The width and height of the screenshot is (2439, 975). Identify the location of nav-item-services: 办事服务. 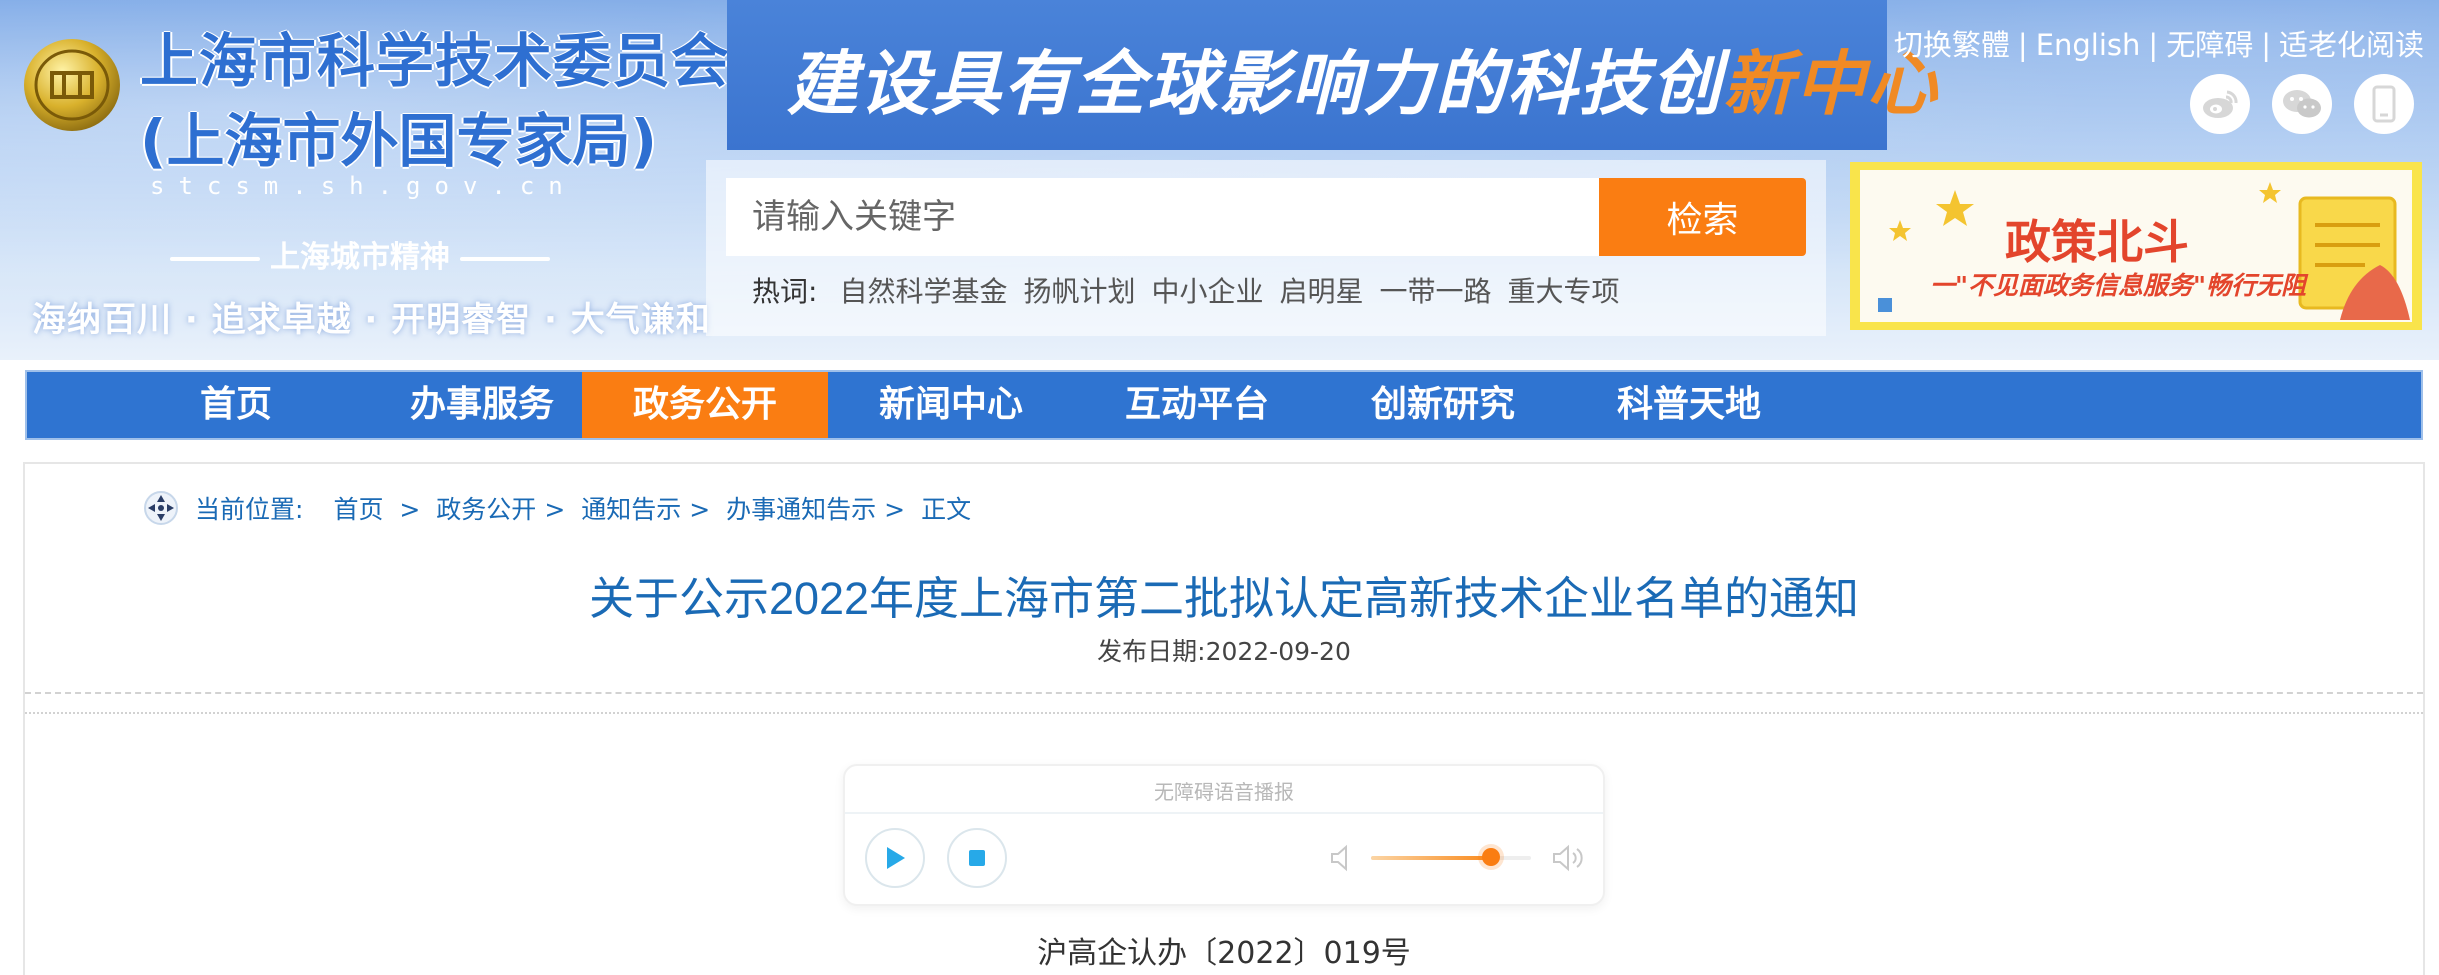
(482, 405).